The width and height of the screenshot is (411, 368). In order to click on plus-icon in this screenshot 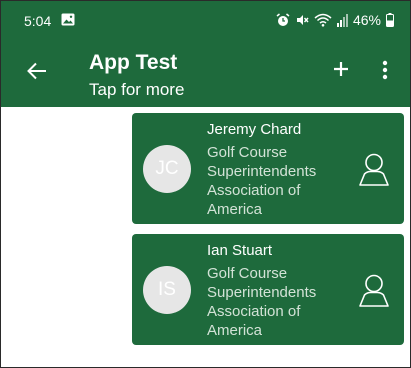, I will do `click(341, 69)`.